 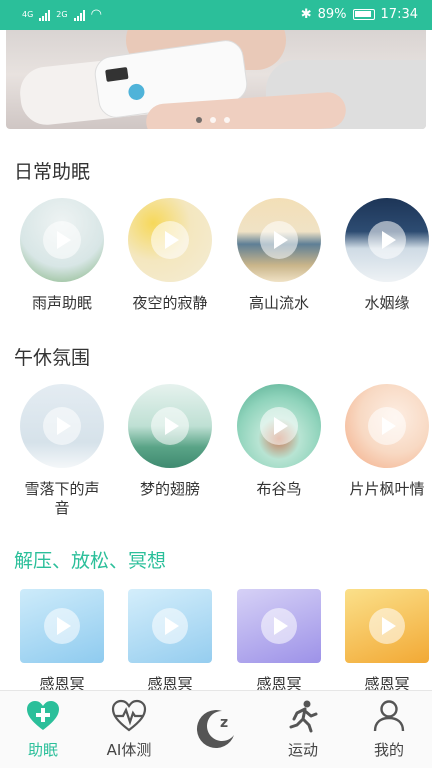 What do you see at coordinates (332, 14) in the screenshot?
I see `battery-label: 89%` at bounding box center [332, 14].